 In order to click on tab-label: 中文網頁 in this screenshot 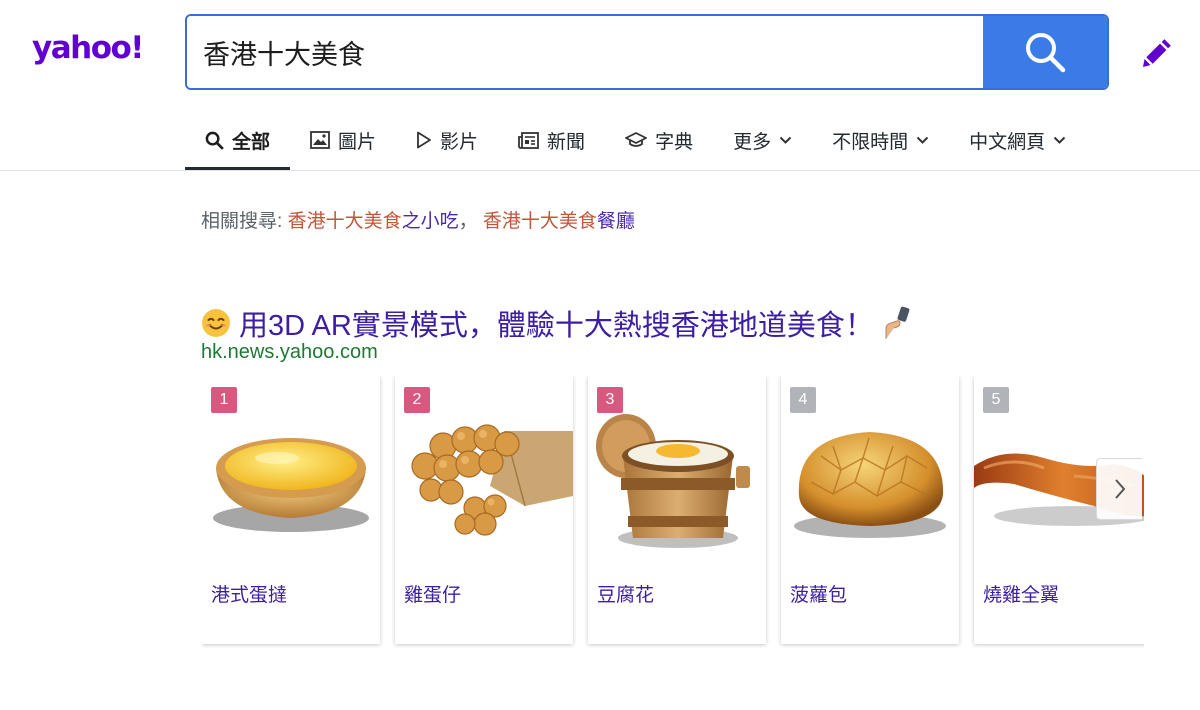, I will do `click(1007, 142)`.